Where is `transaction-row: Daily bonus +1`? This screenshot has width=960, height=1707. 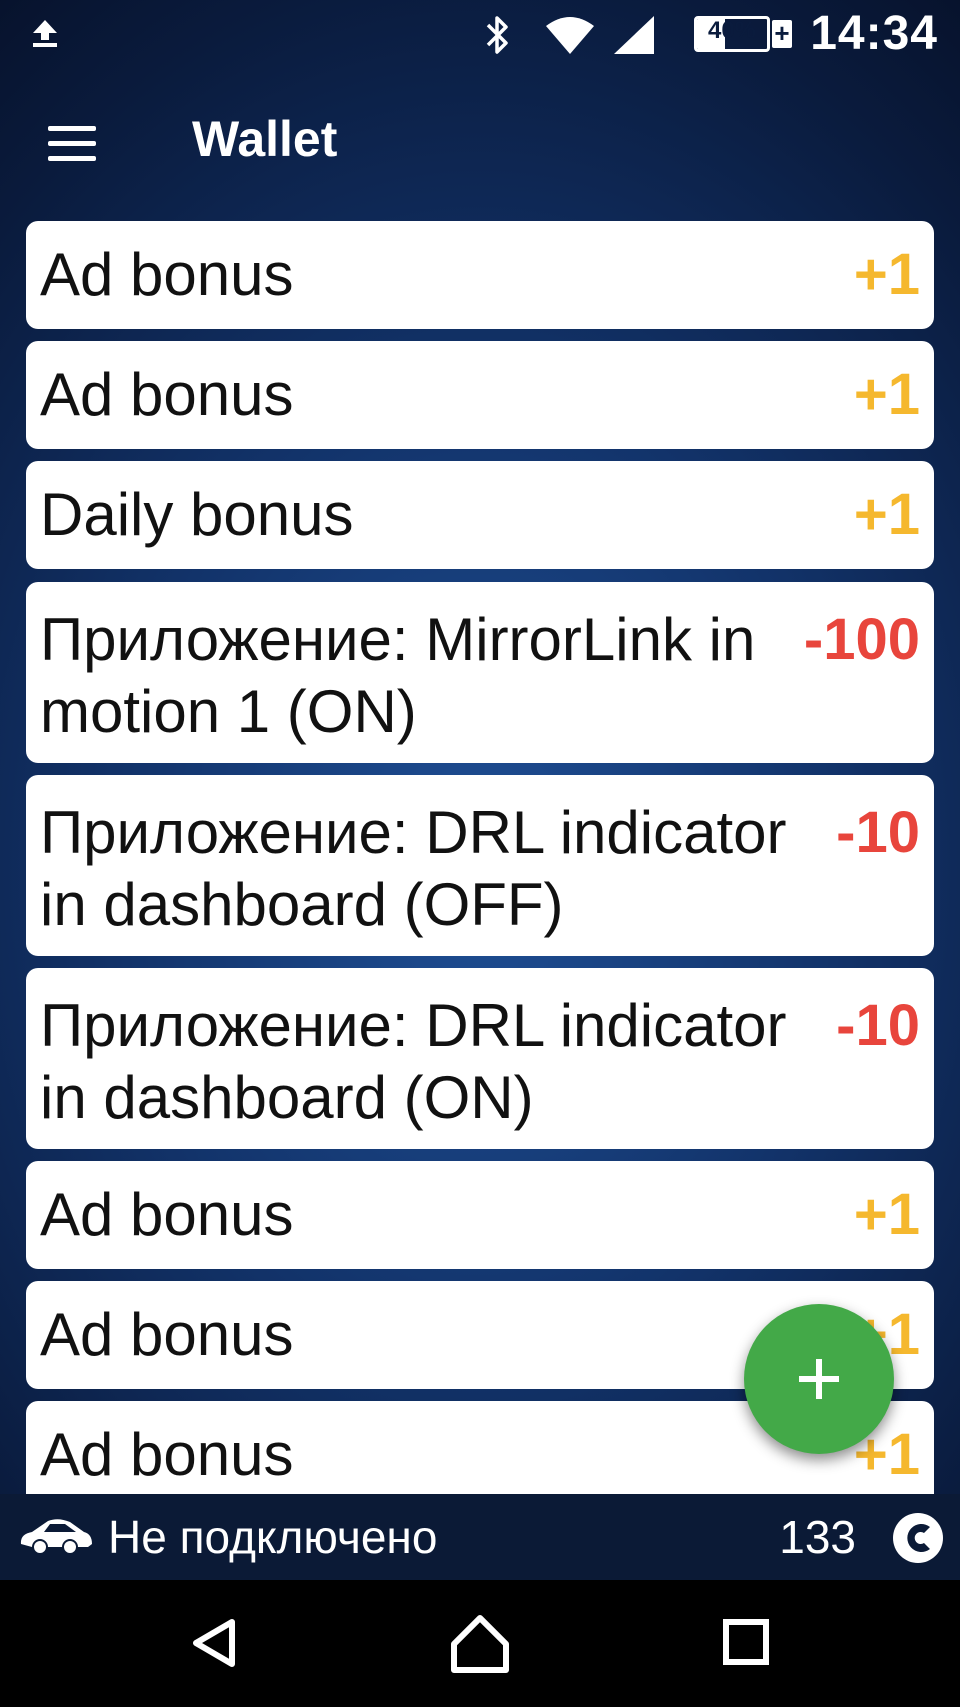 transaction-row: Daily bonus +1 is located at coordinates (480, 515).